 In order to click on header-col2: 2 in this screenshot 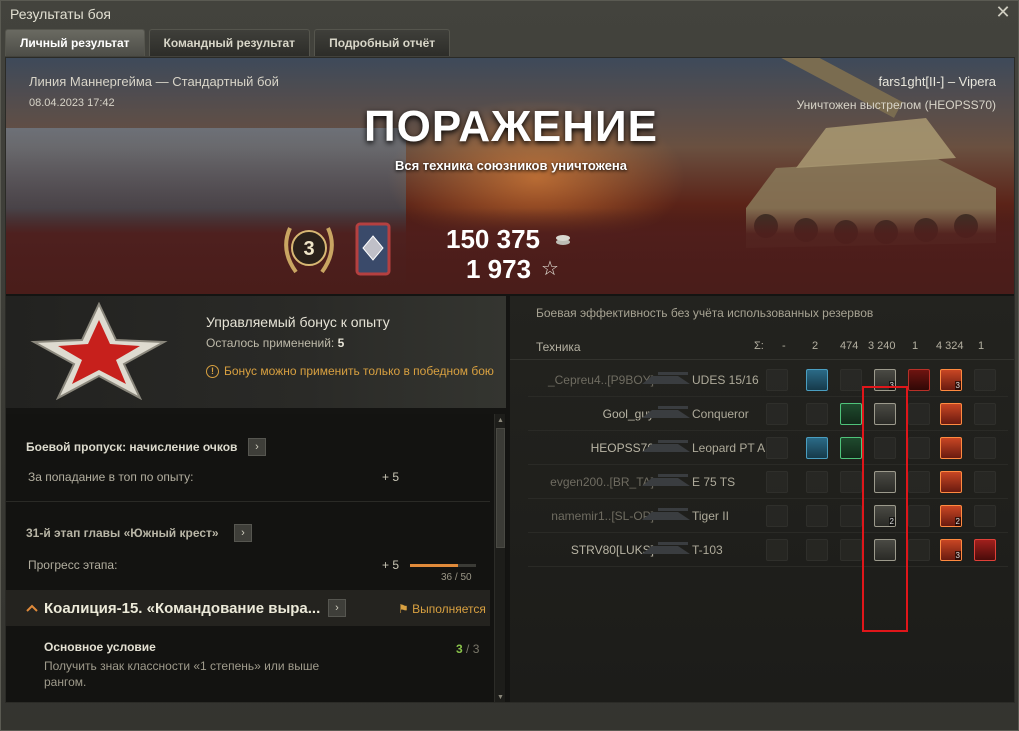, I will do `click(815, 346)`.